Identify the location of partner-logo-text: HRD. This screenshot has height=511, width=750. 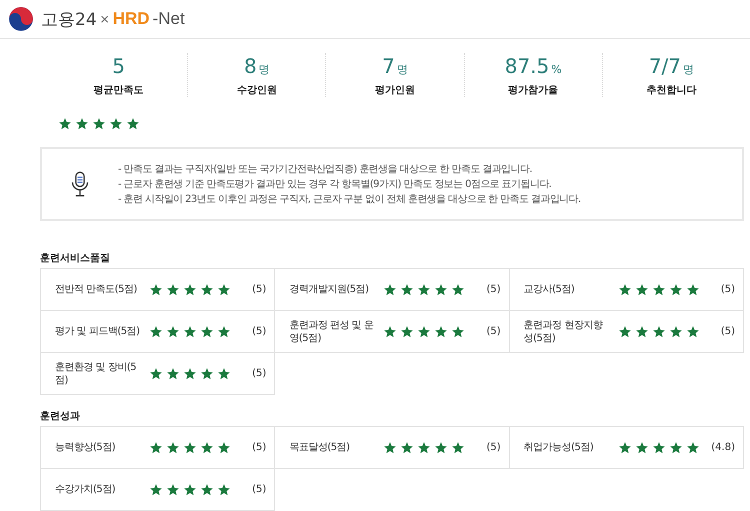
(131, 19).